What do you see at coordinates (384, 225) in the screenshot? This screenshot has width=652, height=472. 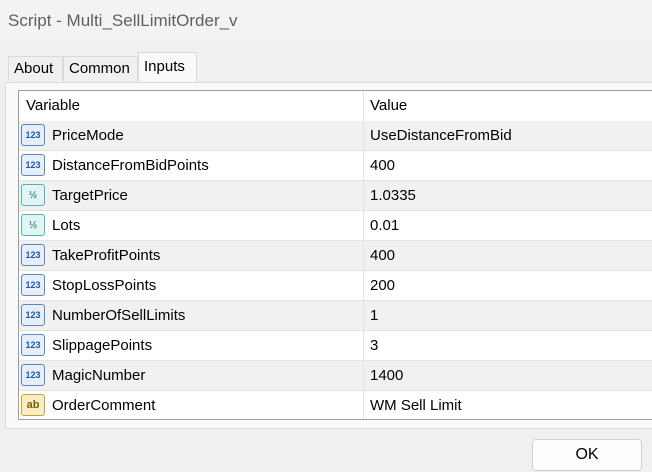 I see `variable-value: 0.01` at bounding box center [384, 225].